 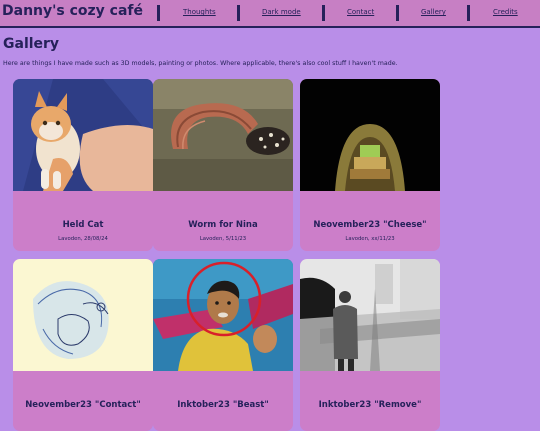 I want to click on card-title: Inktober23 "Remove", so click(x=370, y=405).